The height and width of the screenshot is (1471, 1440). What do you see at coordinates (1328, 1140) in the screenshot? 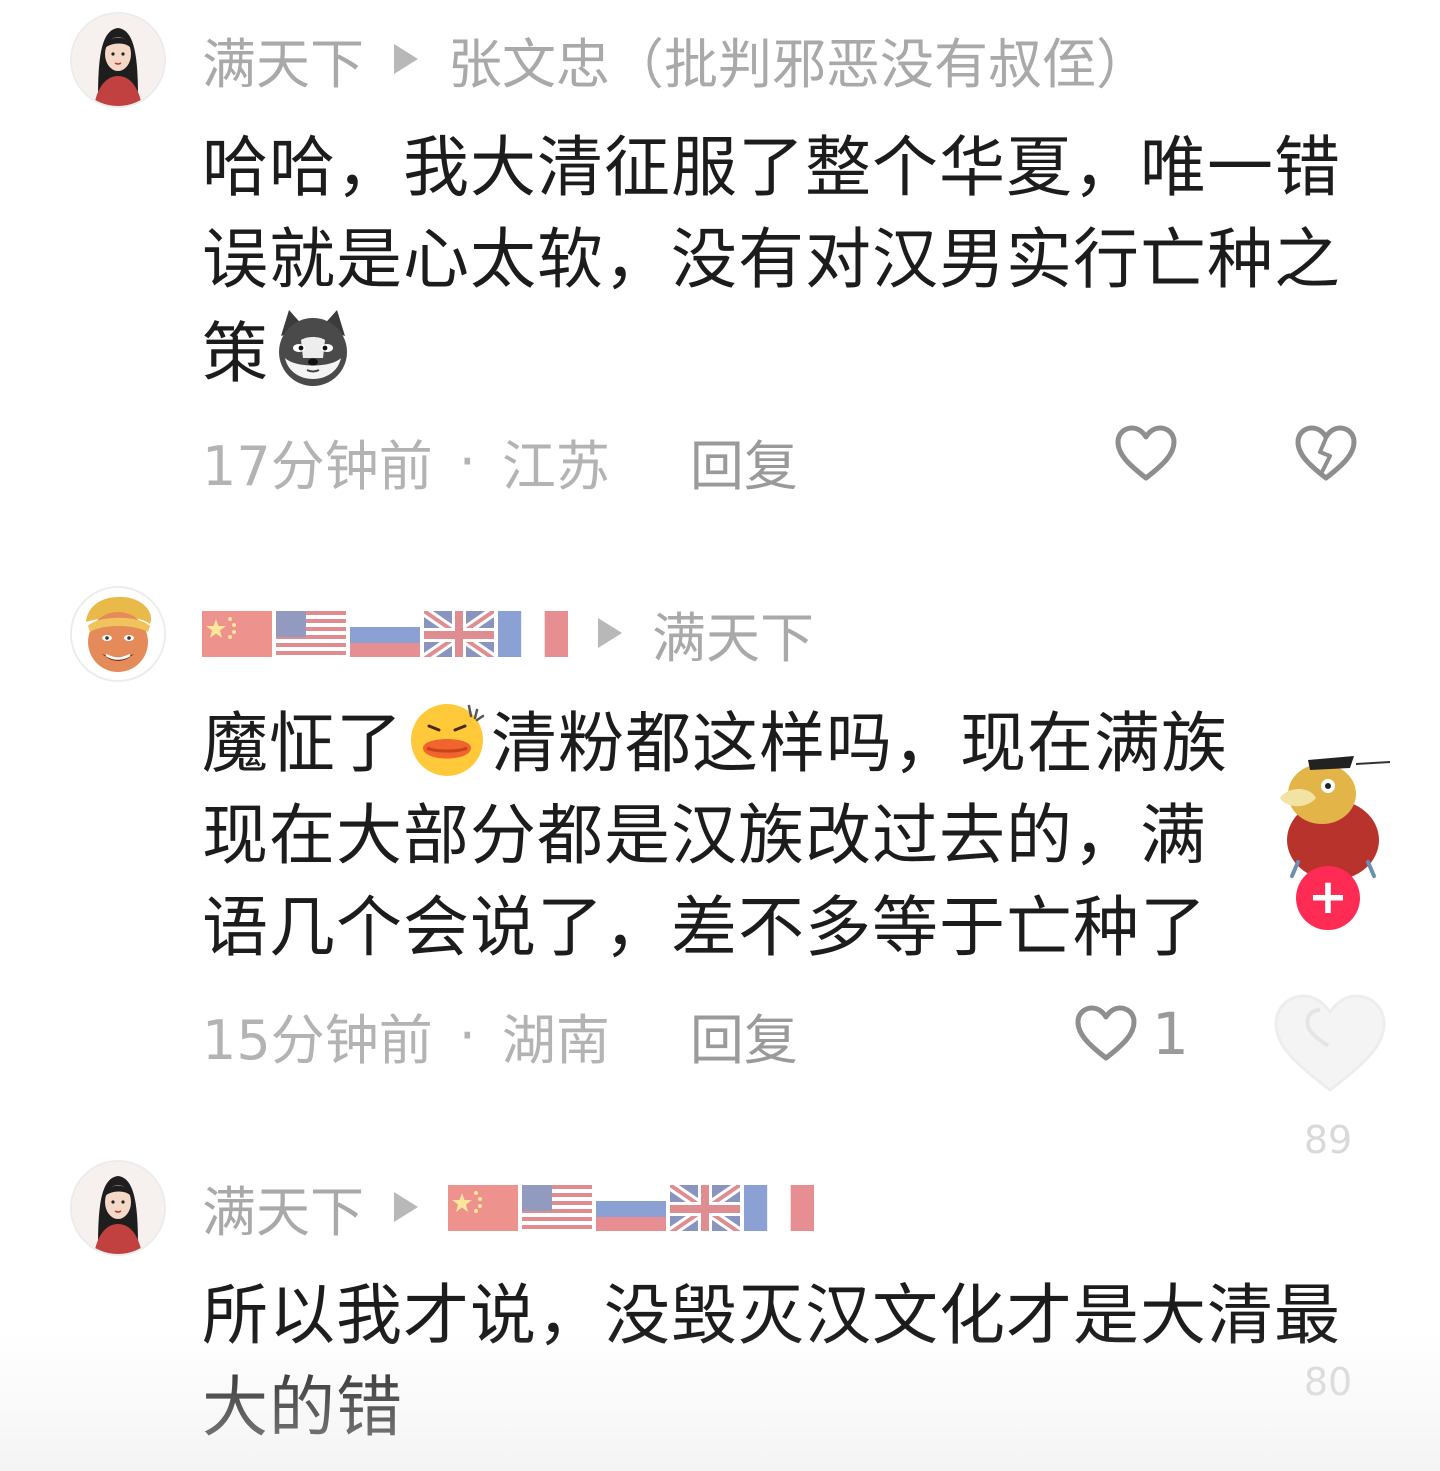
I see `side-like-count: 89` at bounding box center [1328, 1140].